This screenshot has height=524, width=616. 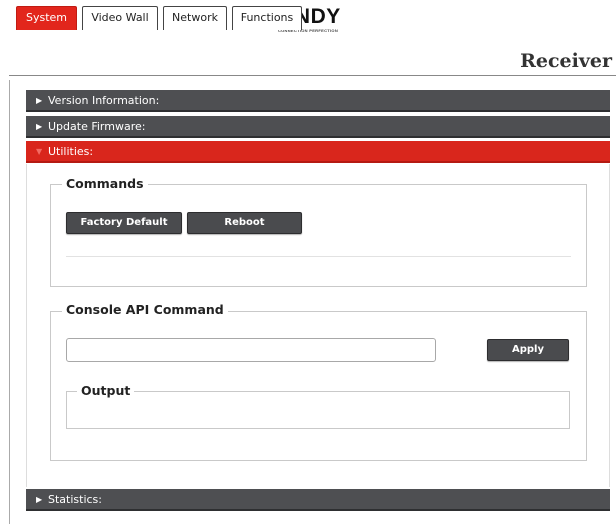 I want to click on apply-button: Apply, so click(x=528, y=350).